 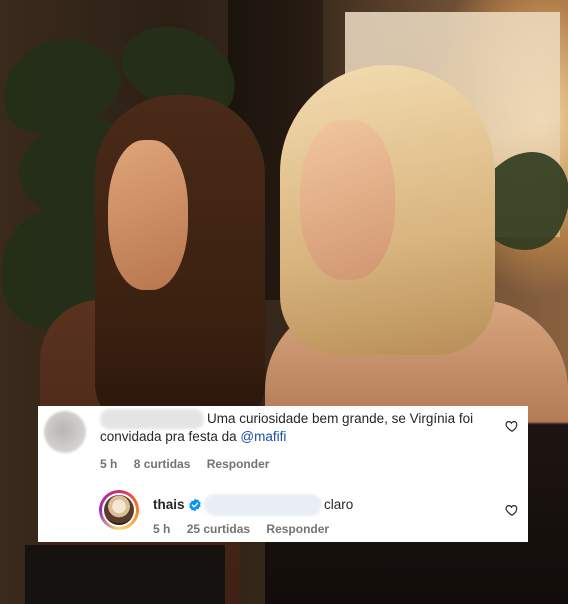 I want to click on verified-badge-icon, so click(x=195, y=505).